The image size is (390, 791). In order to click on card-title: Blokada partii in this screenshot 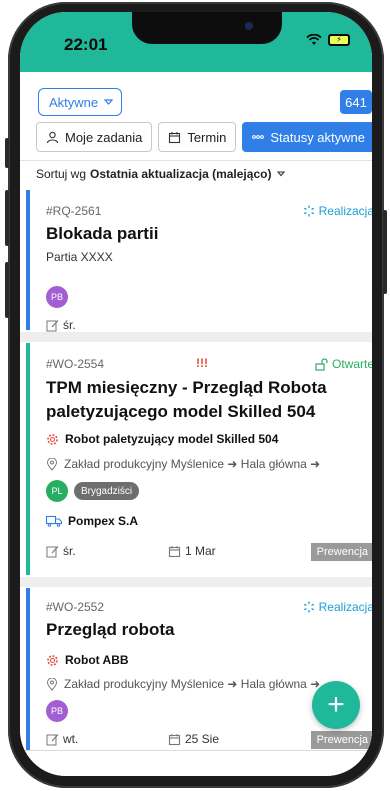, I will do `click(102, 233)`.